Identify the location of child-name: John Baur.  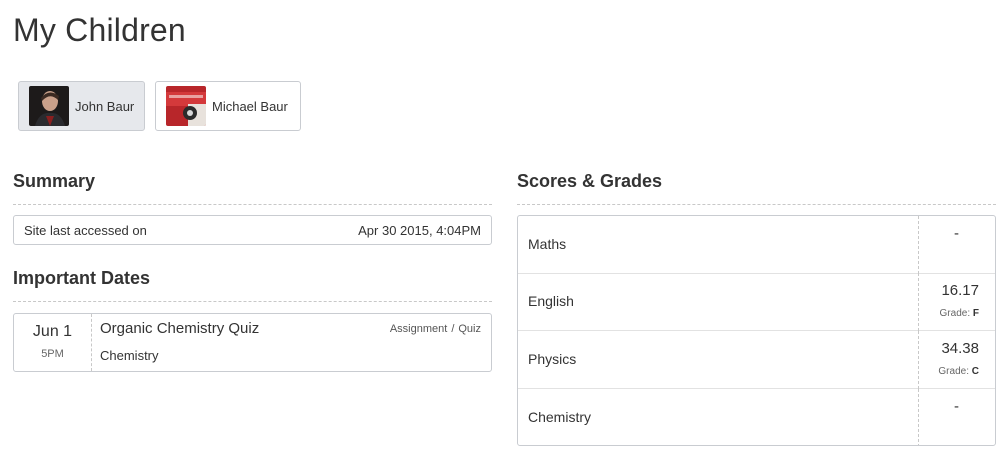
(105, 106).